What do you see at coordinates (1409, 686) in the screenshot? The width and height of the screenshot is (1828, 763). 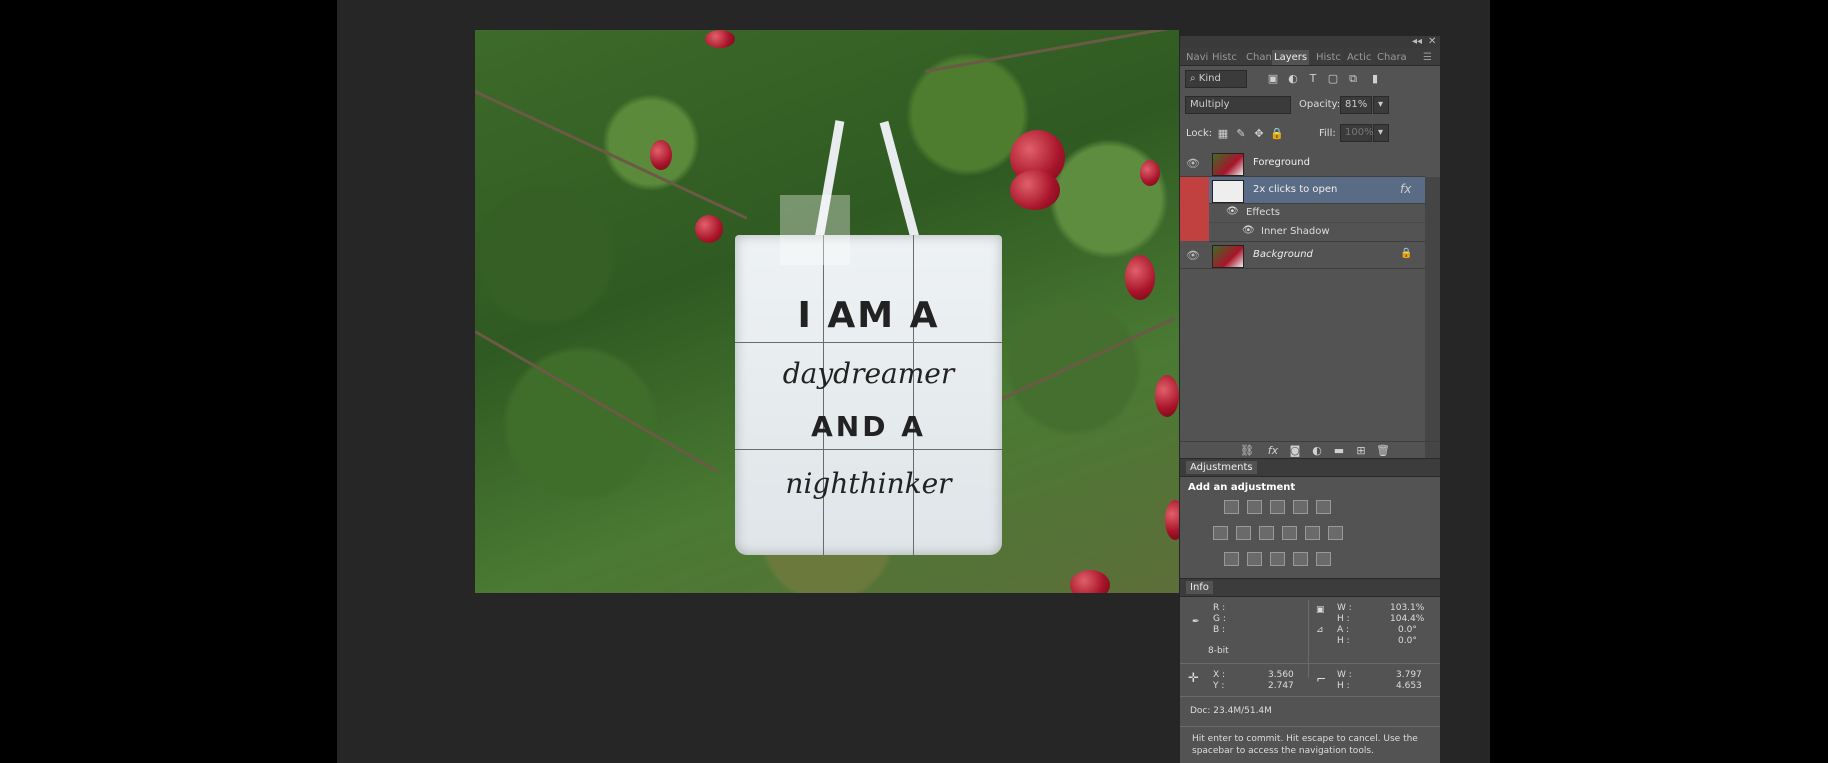 I see `info-size-h-value: 4.653` at bounding box center [1409, 686].